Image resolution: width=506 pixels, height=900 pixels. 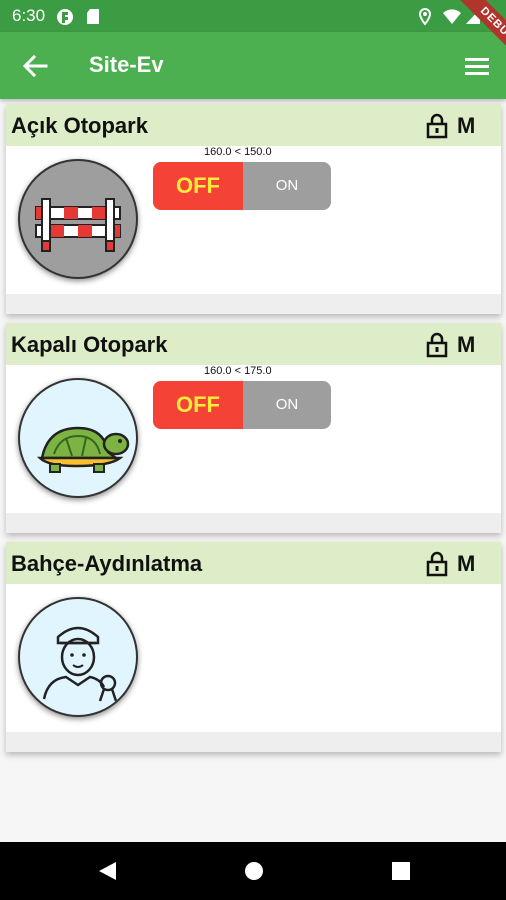 I want to click on card-header: Kapalı Otopark M, so click(x=253, y=344).